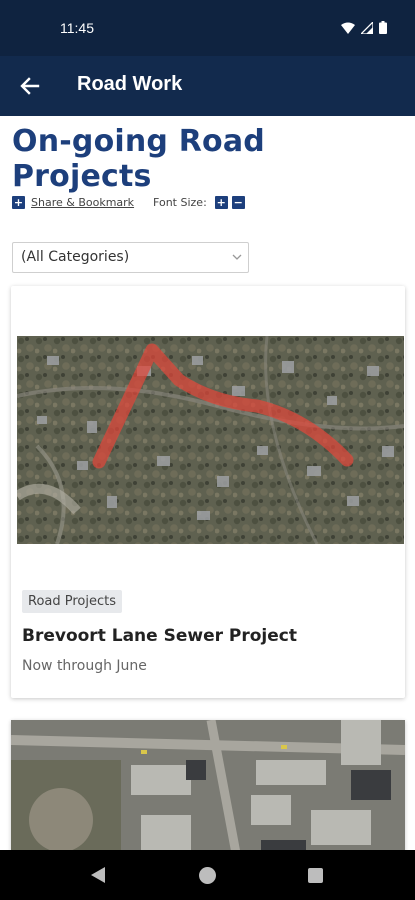  What do you see at coordinates (159, 636) in the screenshot?
I see `project-title: Brevoort Lane Sewer Project` at bounding box center [159, 636].